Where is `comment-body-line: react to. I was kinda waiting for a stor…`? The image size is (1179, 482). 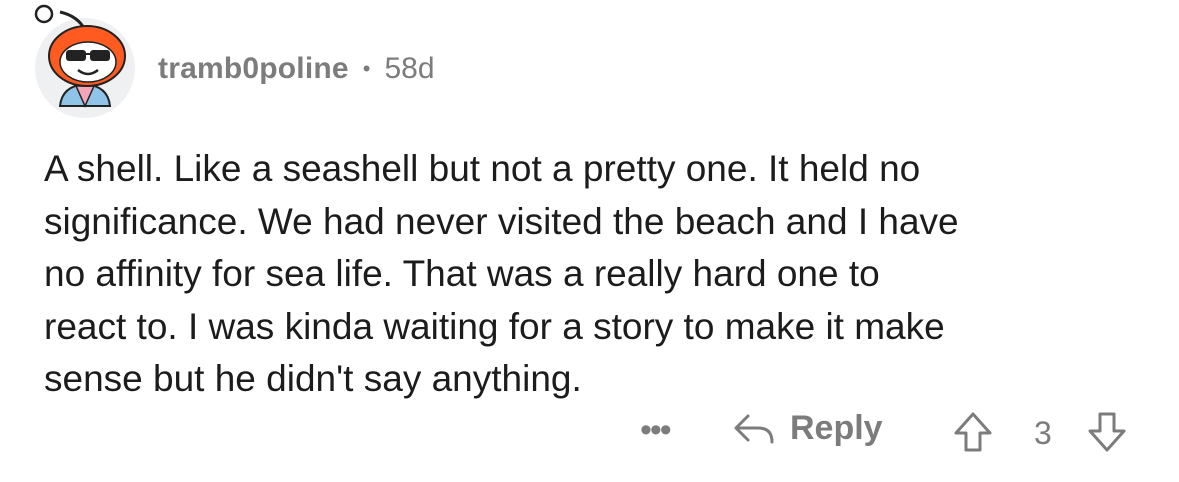
comment-body-line: react to. I was kinda waiting for a stor… is located at coordinates (494, 326).